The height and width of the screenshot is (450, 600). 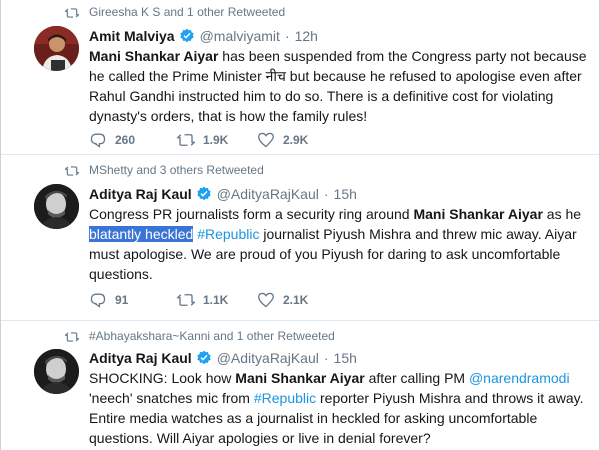 I want to click on tweet-actions: 260 1.9K 2.9K, so click(x=208, y=140).